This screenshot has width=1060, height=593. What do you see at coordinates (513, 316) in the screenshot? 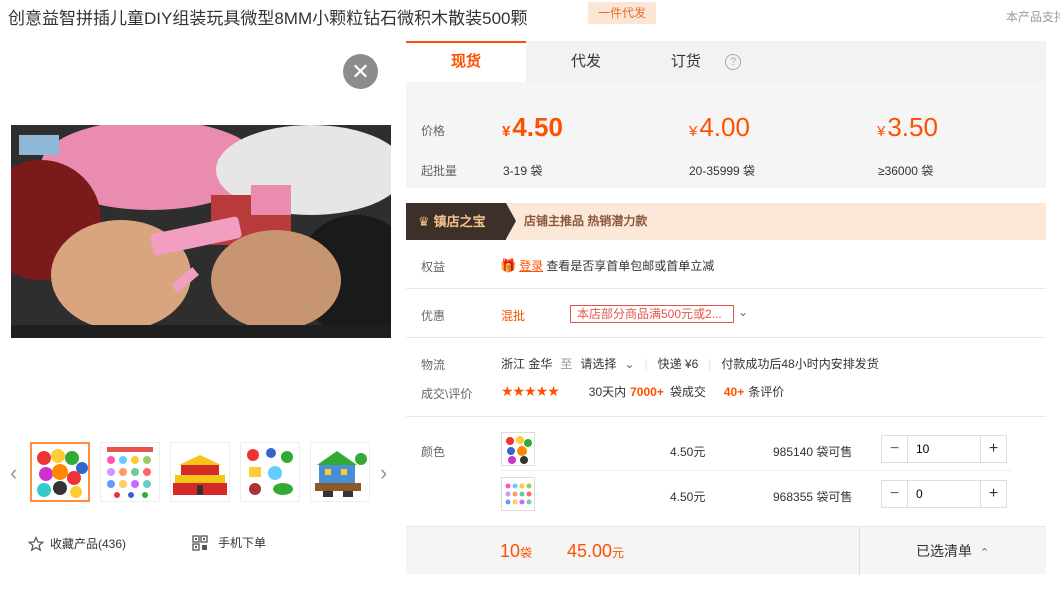
I see `mixed-batch-label: 混批` at bounding box center [513, 316].